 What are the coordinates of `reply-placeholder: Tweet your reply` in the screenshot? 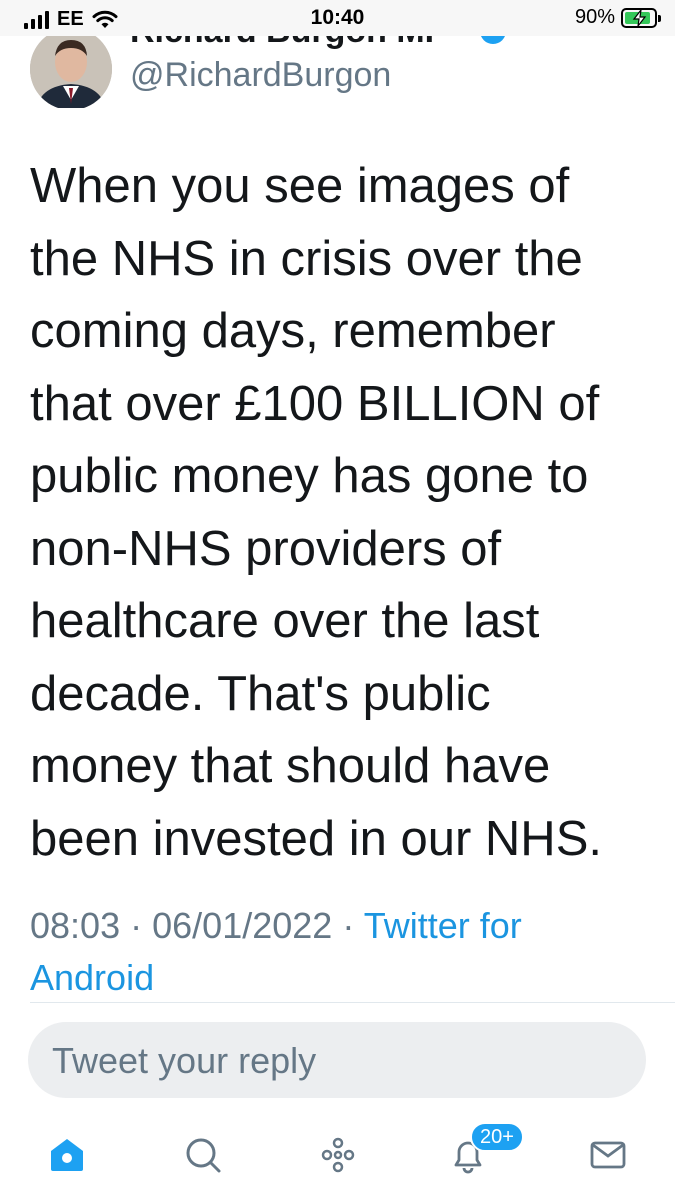 It's located at (184, 1060).